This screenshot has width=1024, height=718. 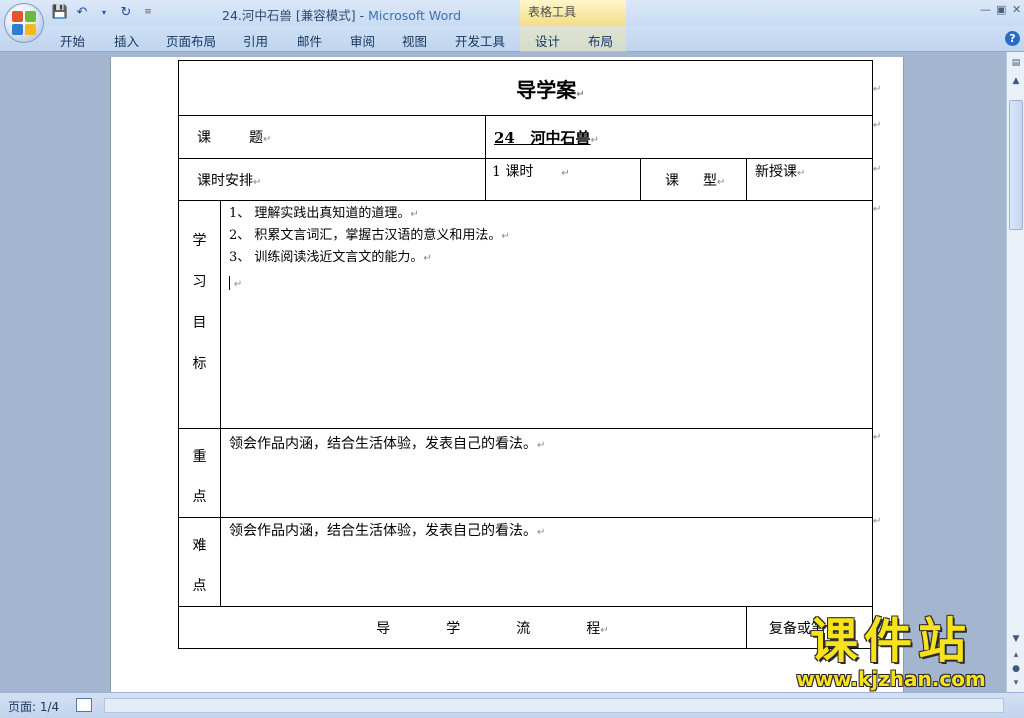 I want to click on objectives-label-char: 标, so click(x=199, y=364).